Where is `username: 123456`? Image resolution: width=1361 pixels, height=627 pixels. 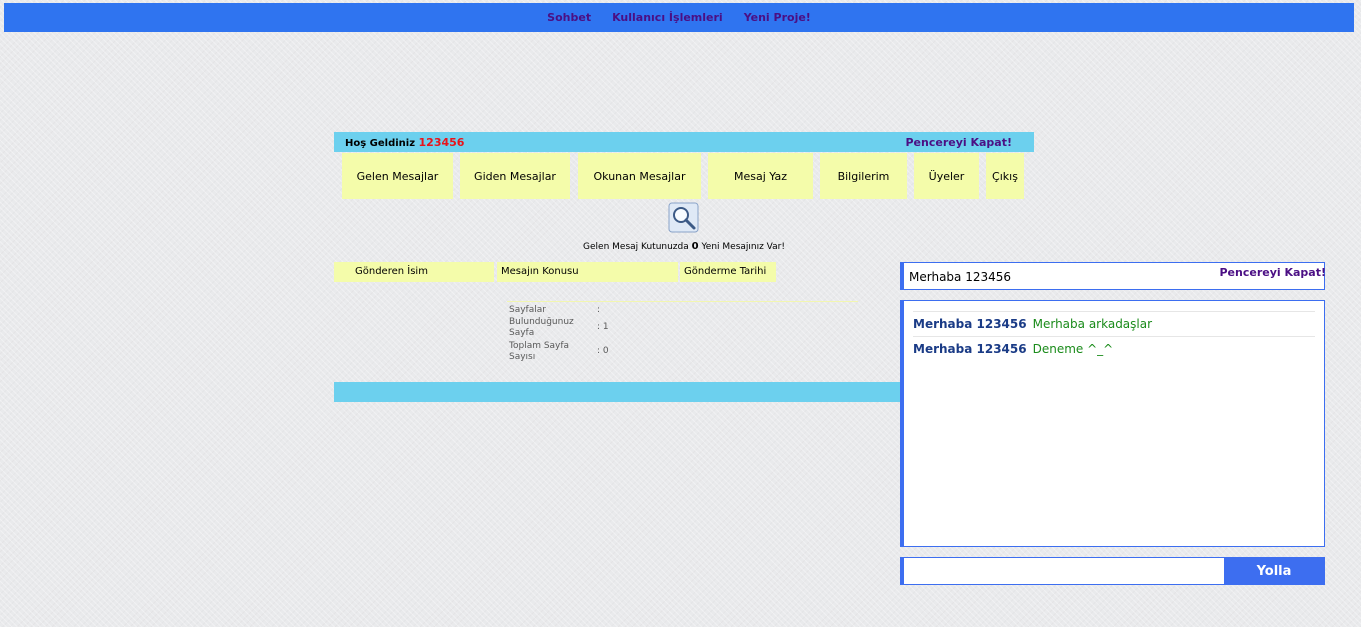
username: 123456 is located at coordinates (441, 142).